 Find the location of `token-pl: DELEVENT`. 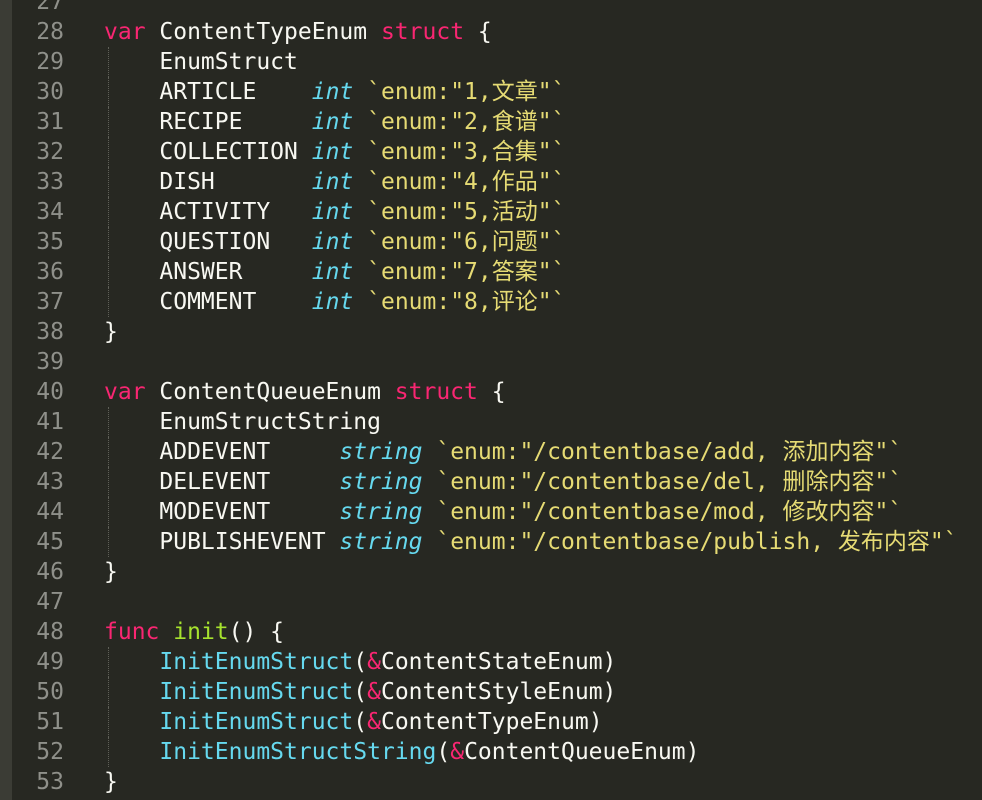

token-pl: DELEVENT is located at coordinates (249, 482).